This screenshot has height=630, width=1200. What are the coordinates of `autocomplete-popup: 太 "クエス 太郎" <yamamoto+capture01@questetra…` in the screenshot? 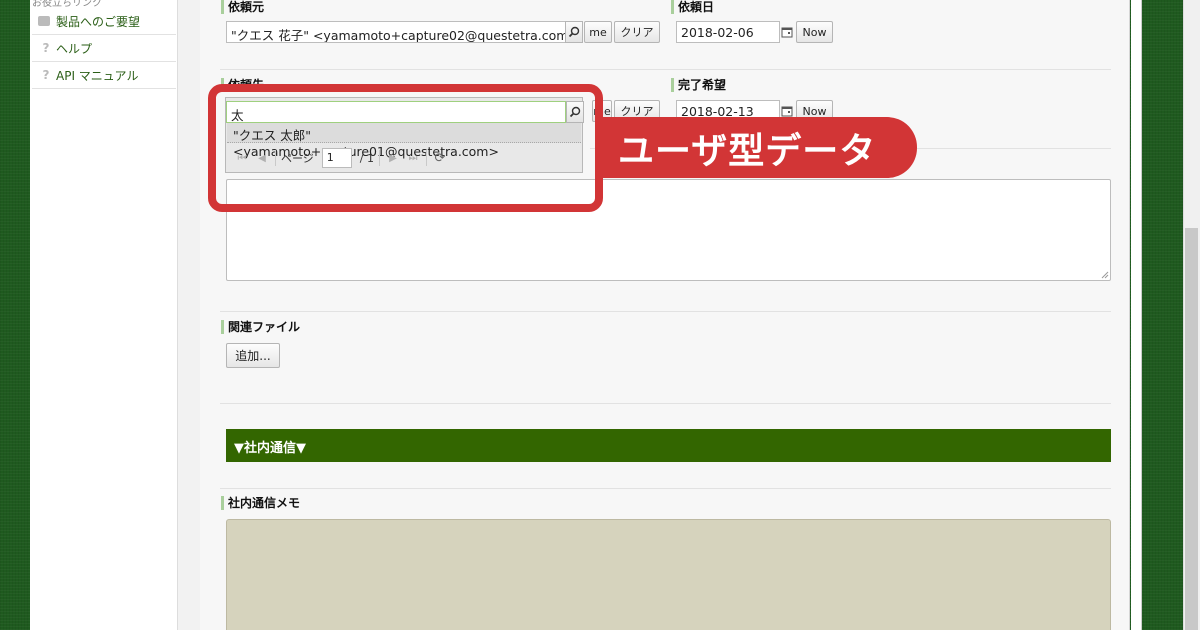 It's located at (404, 135).